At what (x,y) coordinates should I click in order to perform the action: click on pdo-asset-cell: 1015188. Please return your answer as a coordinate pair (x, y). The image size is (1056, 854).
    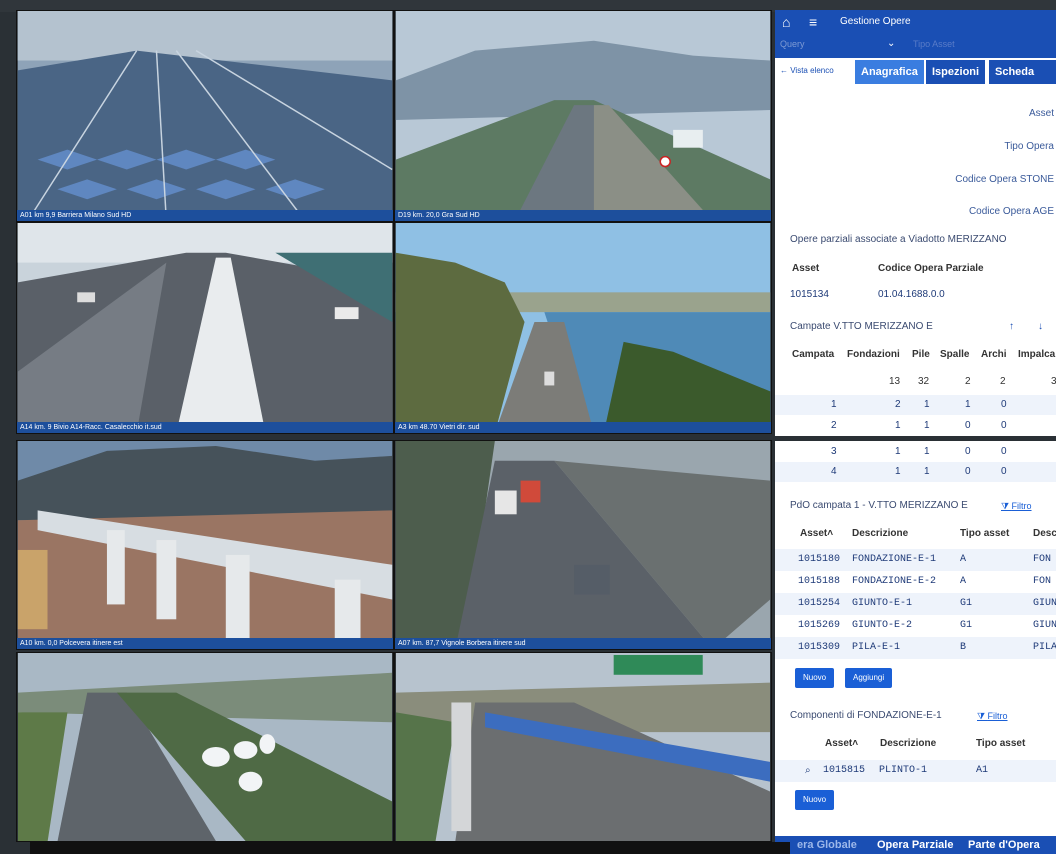
    Looking at the image, I should click on (819, 581).